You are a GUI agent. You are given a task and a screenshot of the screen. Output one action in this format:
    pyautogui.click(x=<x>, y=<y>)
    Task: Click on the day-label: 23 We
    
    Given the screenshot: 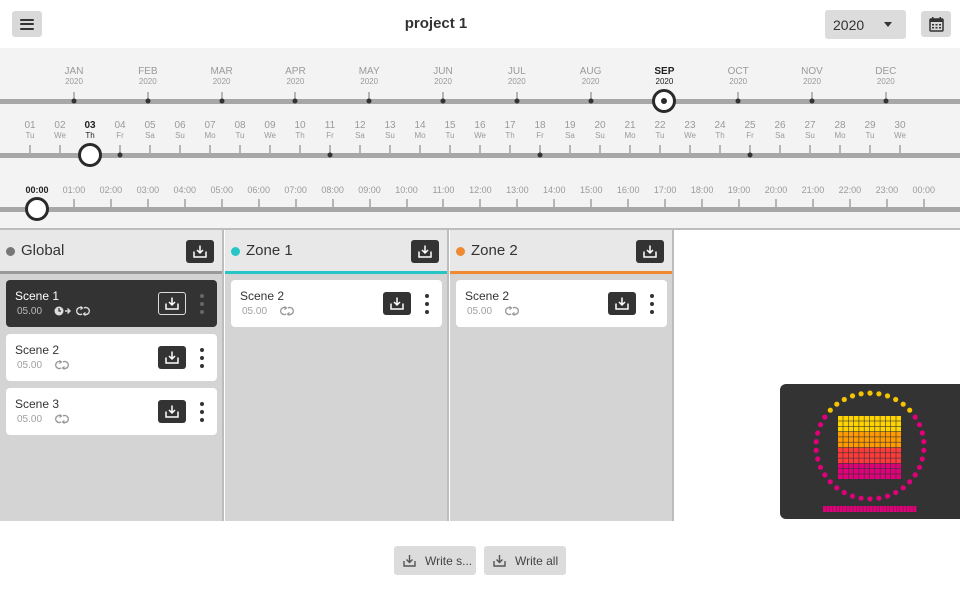 What is the action you would take?
    pyautogui.click(x=690, y=130)
    